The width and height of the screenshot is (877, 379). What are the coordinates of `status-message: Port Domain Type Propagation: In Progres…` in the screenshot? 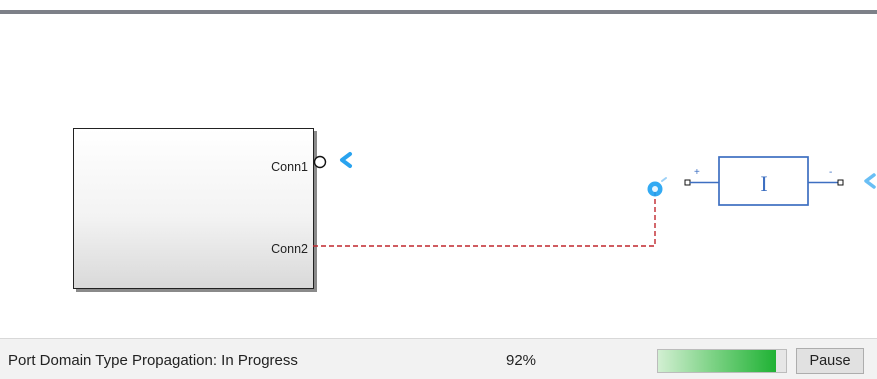 It's located at (153, 360).